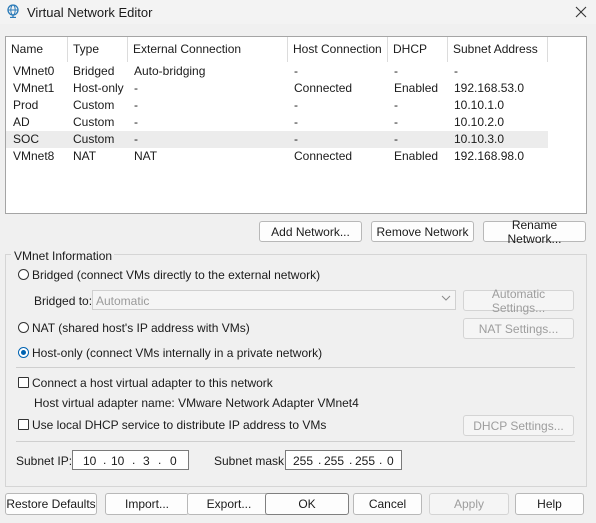 This screenshot has width=596, height=523. What do you see at coordinates (469, 504) in the screenshot?
I see `apply-button: Apply` at bounding box center [469, 504].